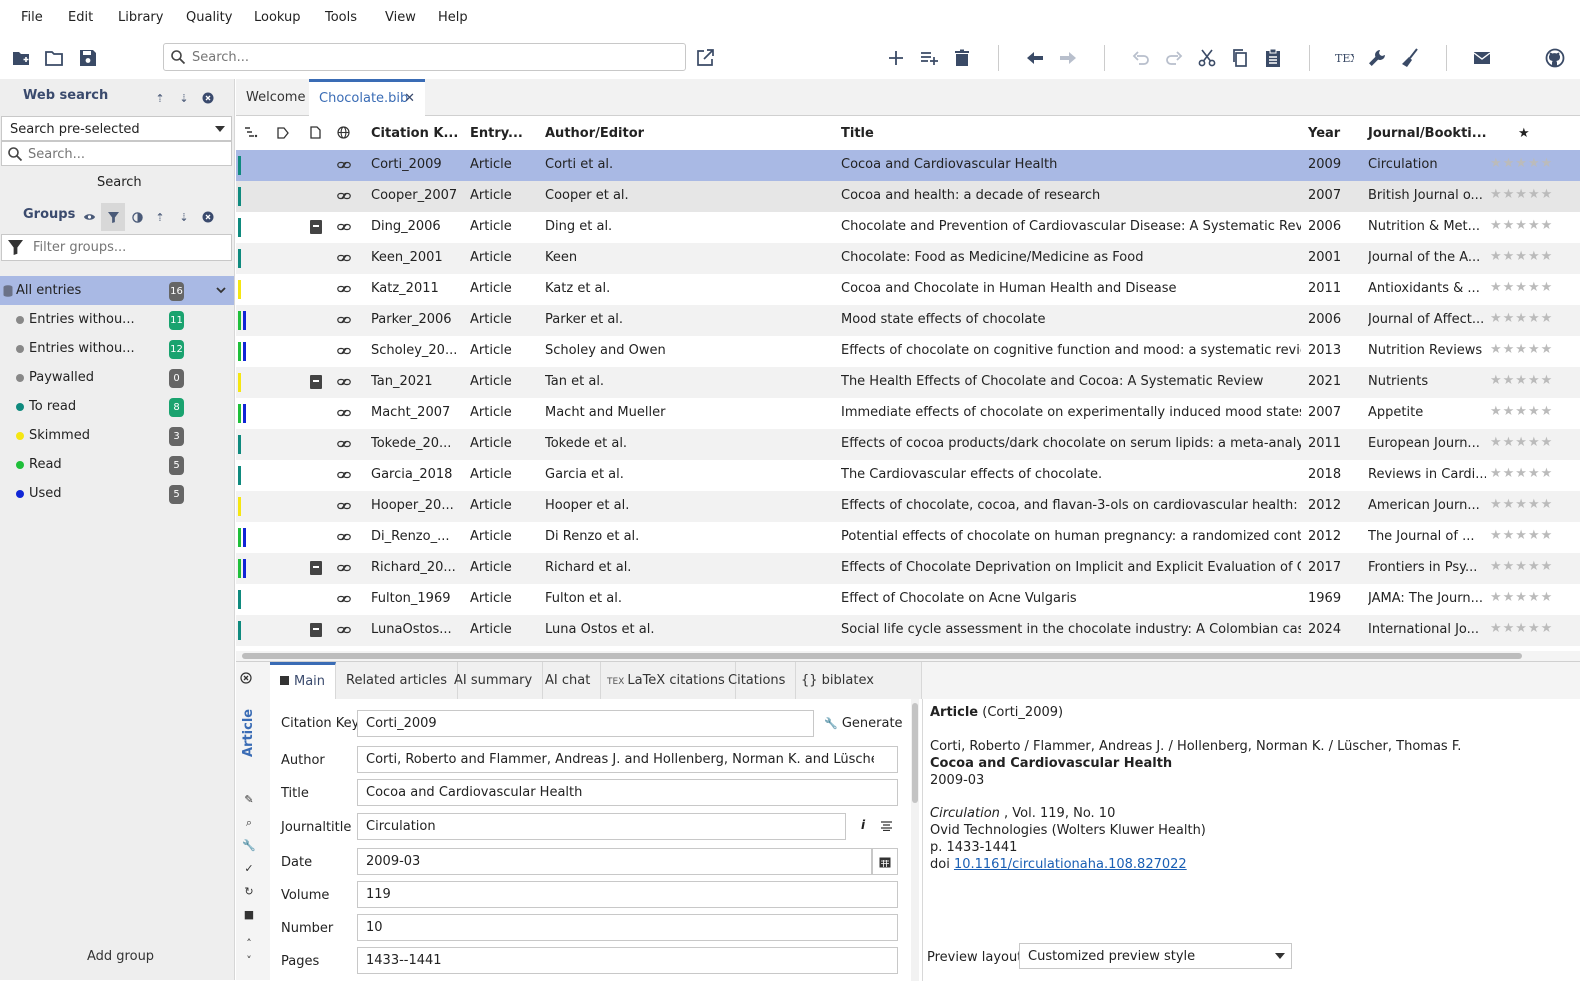 This screenshot has width=1580, height=981. Describe the element at coordinates (585, 723) in the screenshot. I see `citation-key-field` at that location.